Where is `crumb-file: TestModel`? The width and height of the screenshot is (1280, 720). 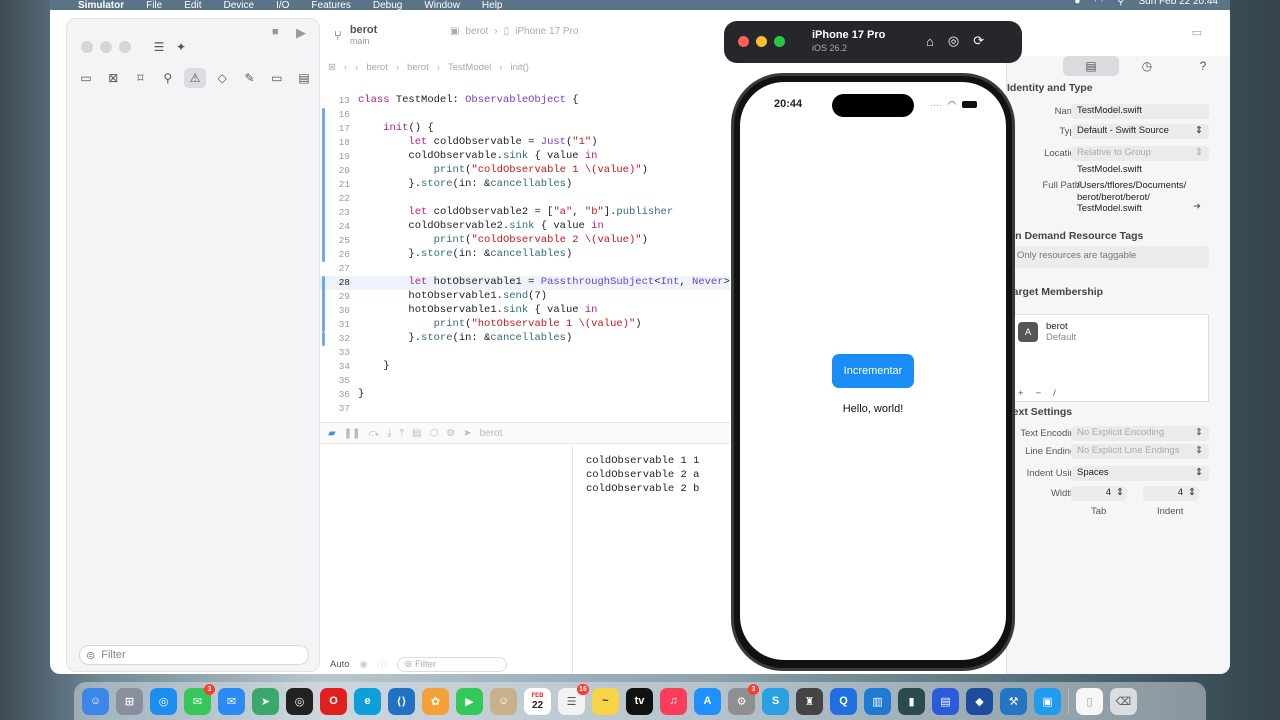 crumb-file: TestModel is located at coordinates (469, 67).